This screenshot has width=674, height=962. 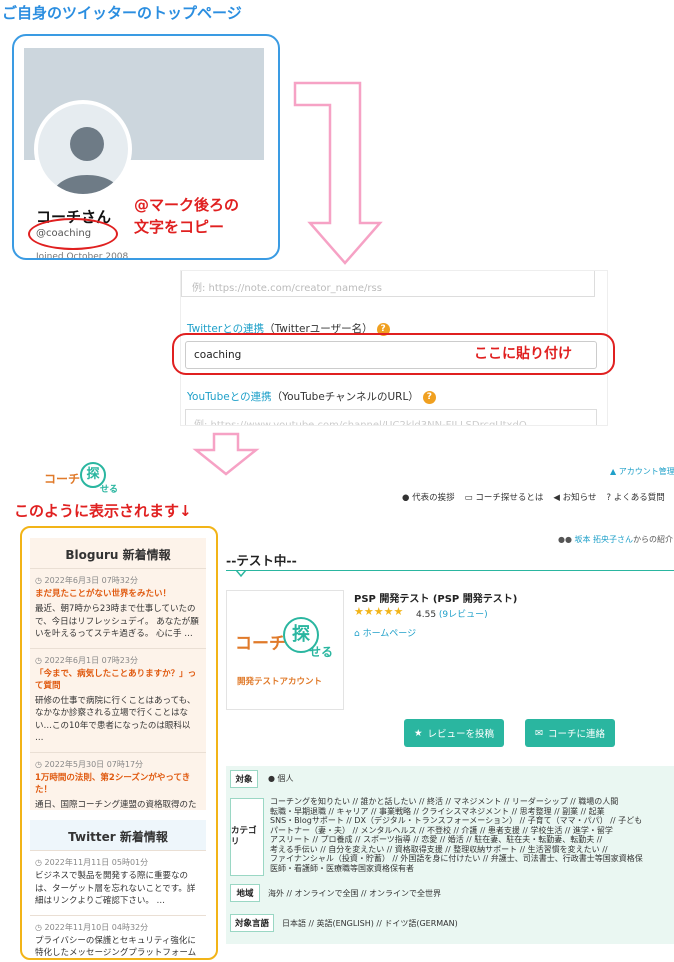 What do you see at coordinates (73, 234) in the screenshot?
I see `handle-highlight-ring` at bounding box center [73, 234].